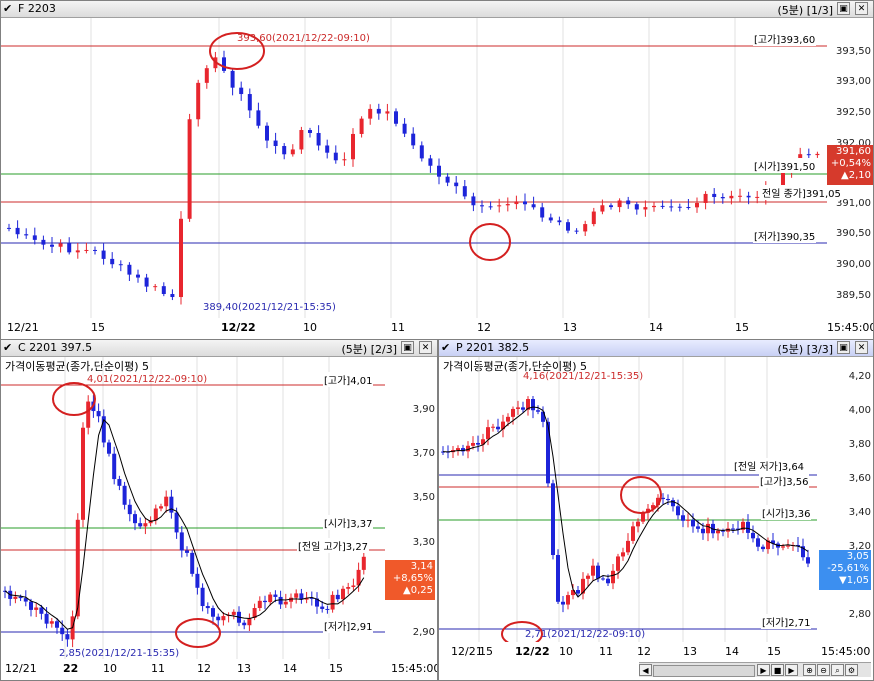  I want to click on zoom-out-icon: ⊖, so click(823, 670).